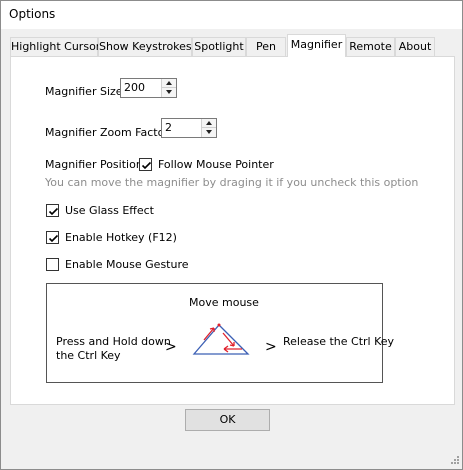 This screenshot has height=470, width=463. I want to click on magnifier-size-spinner: 200, so click(148, 88).